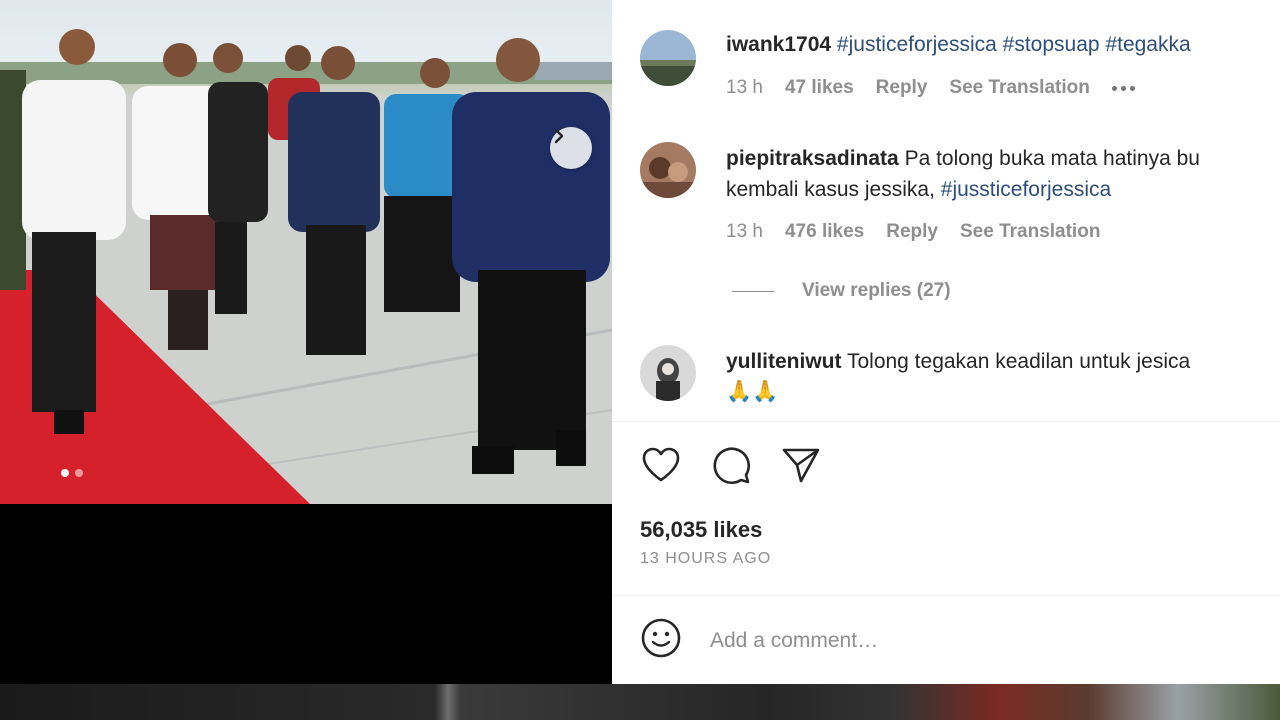 This screenshot has height=720, width=1280. Describe the element at coordinates (668, 373) in the screenshot. I see `avatar` at that location.